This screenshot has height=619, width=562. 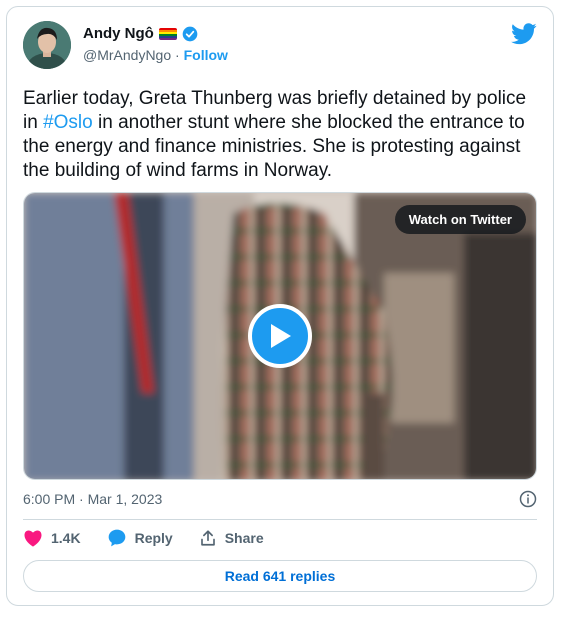 I want to click on info-icon, so click(x=528, y=499).